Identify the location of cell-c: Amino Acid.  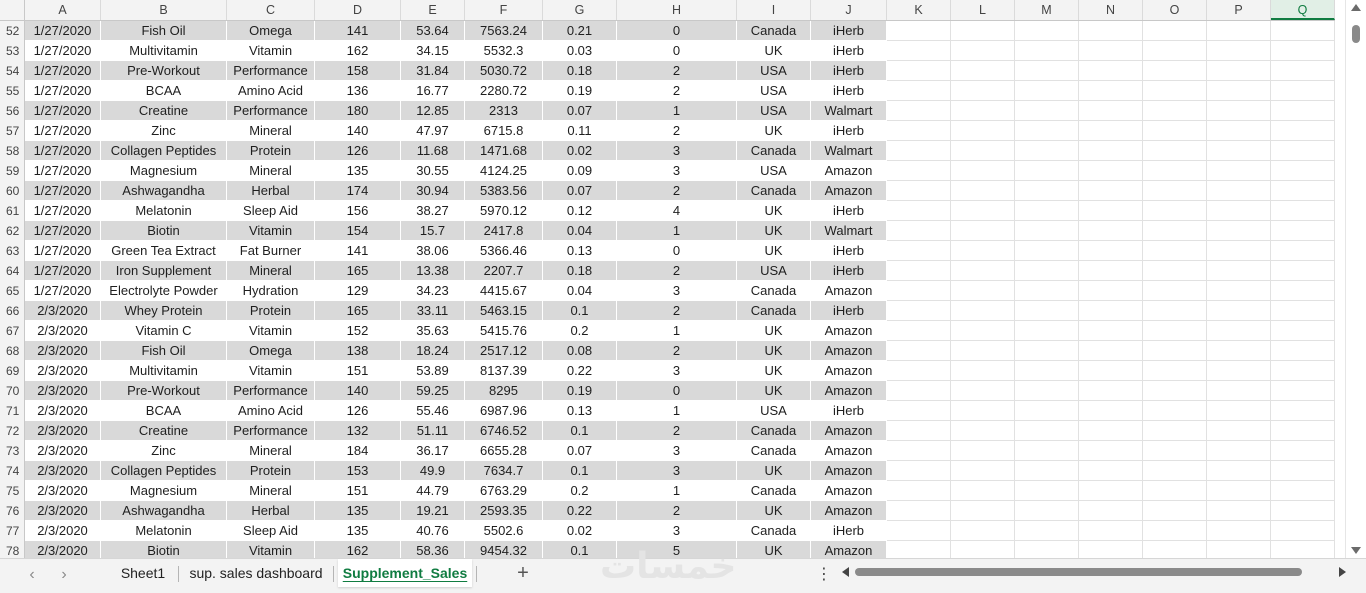
(271, 411).